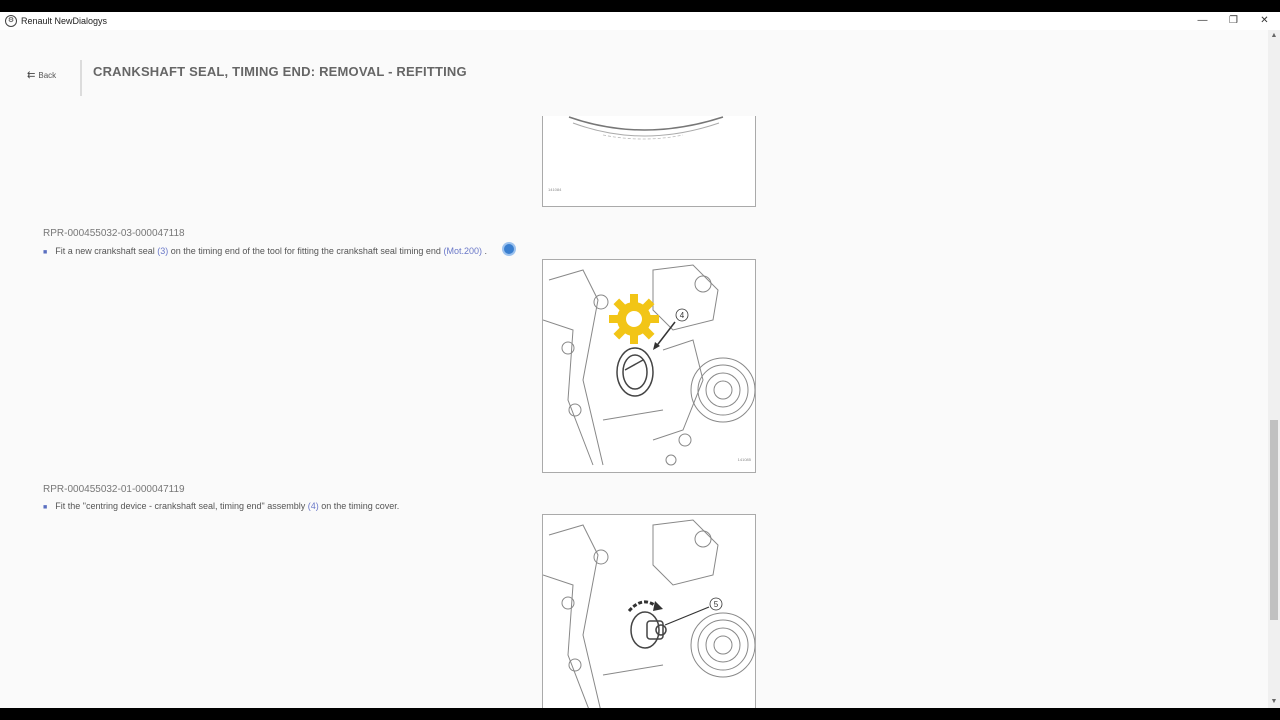 This screenshot has height=720, width=1280. What do you see at coordinates (716, 604) in the screenshot?
I see `callout-label: 5` at bounding box center [716, 604].